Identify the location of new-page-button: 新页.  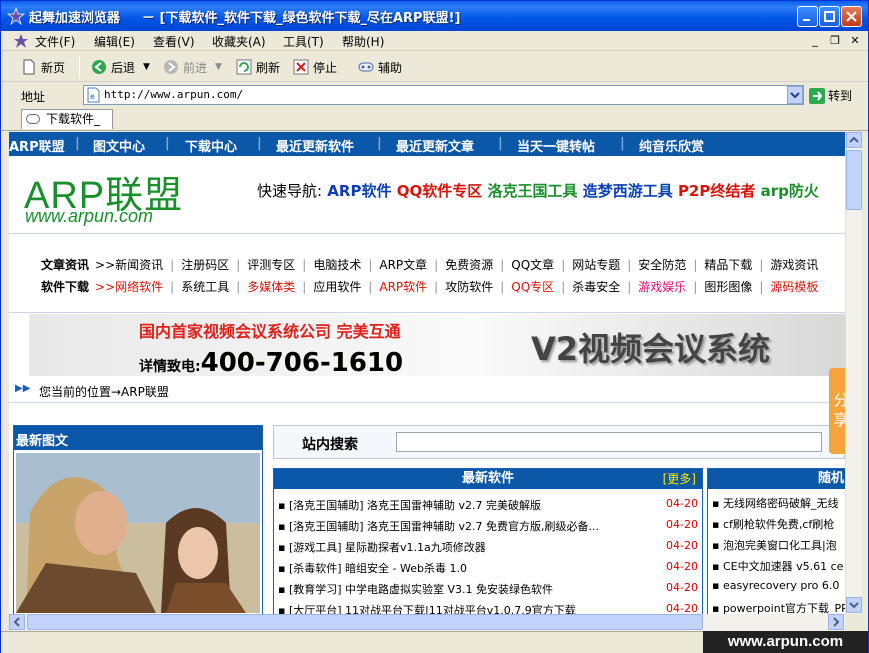
(43, 67).